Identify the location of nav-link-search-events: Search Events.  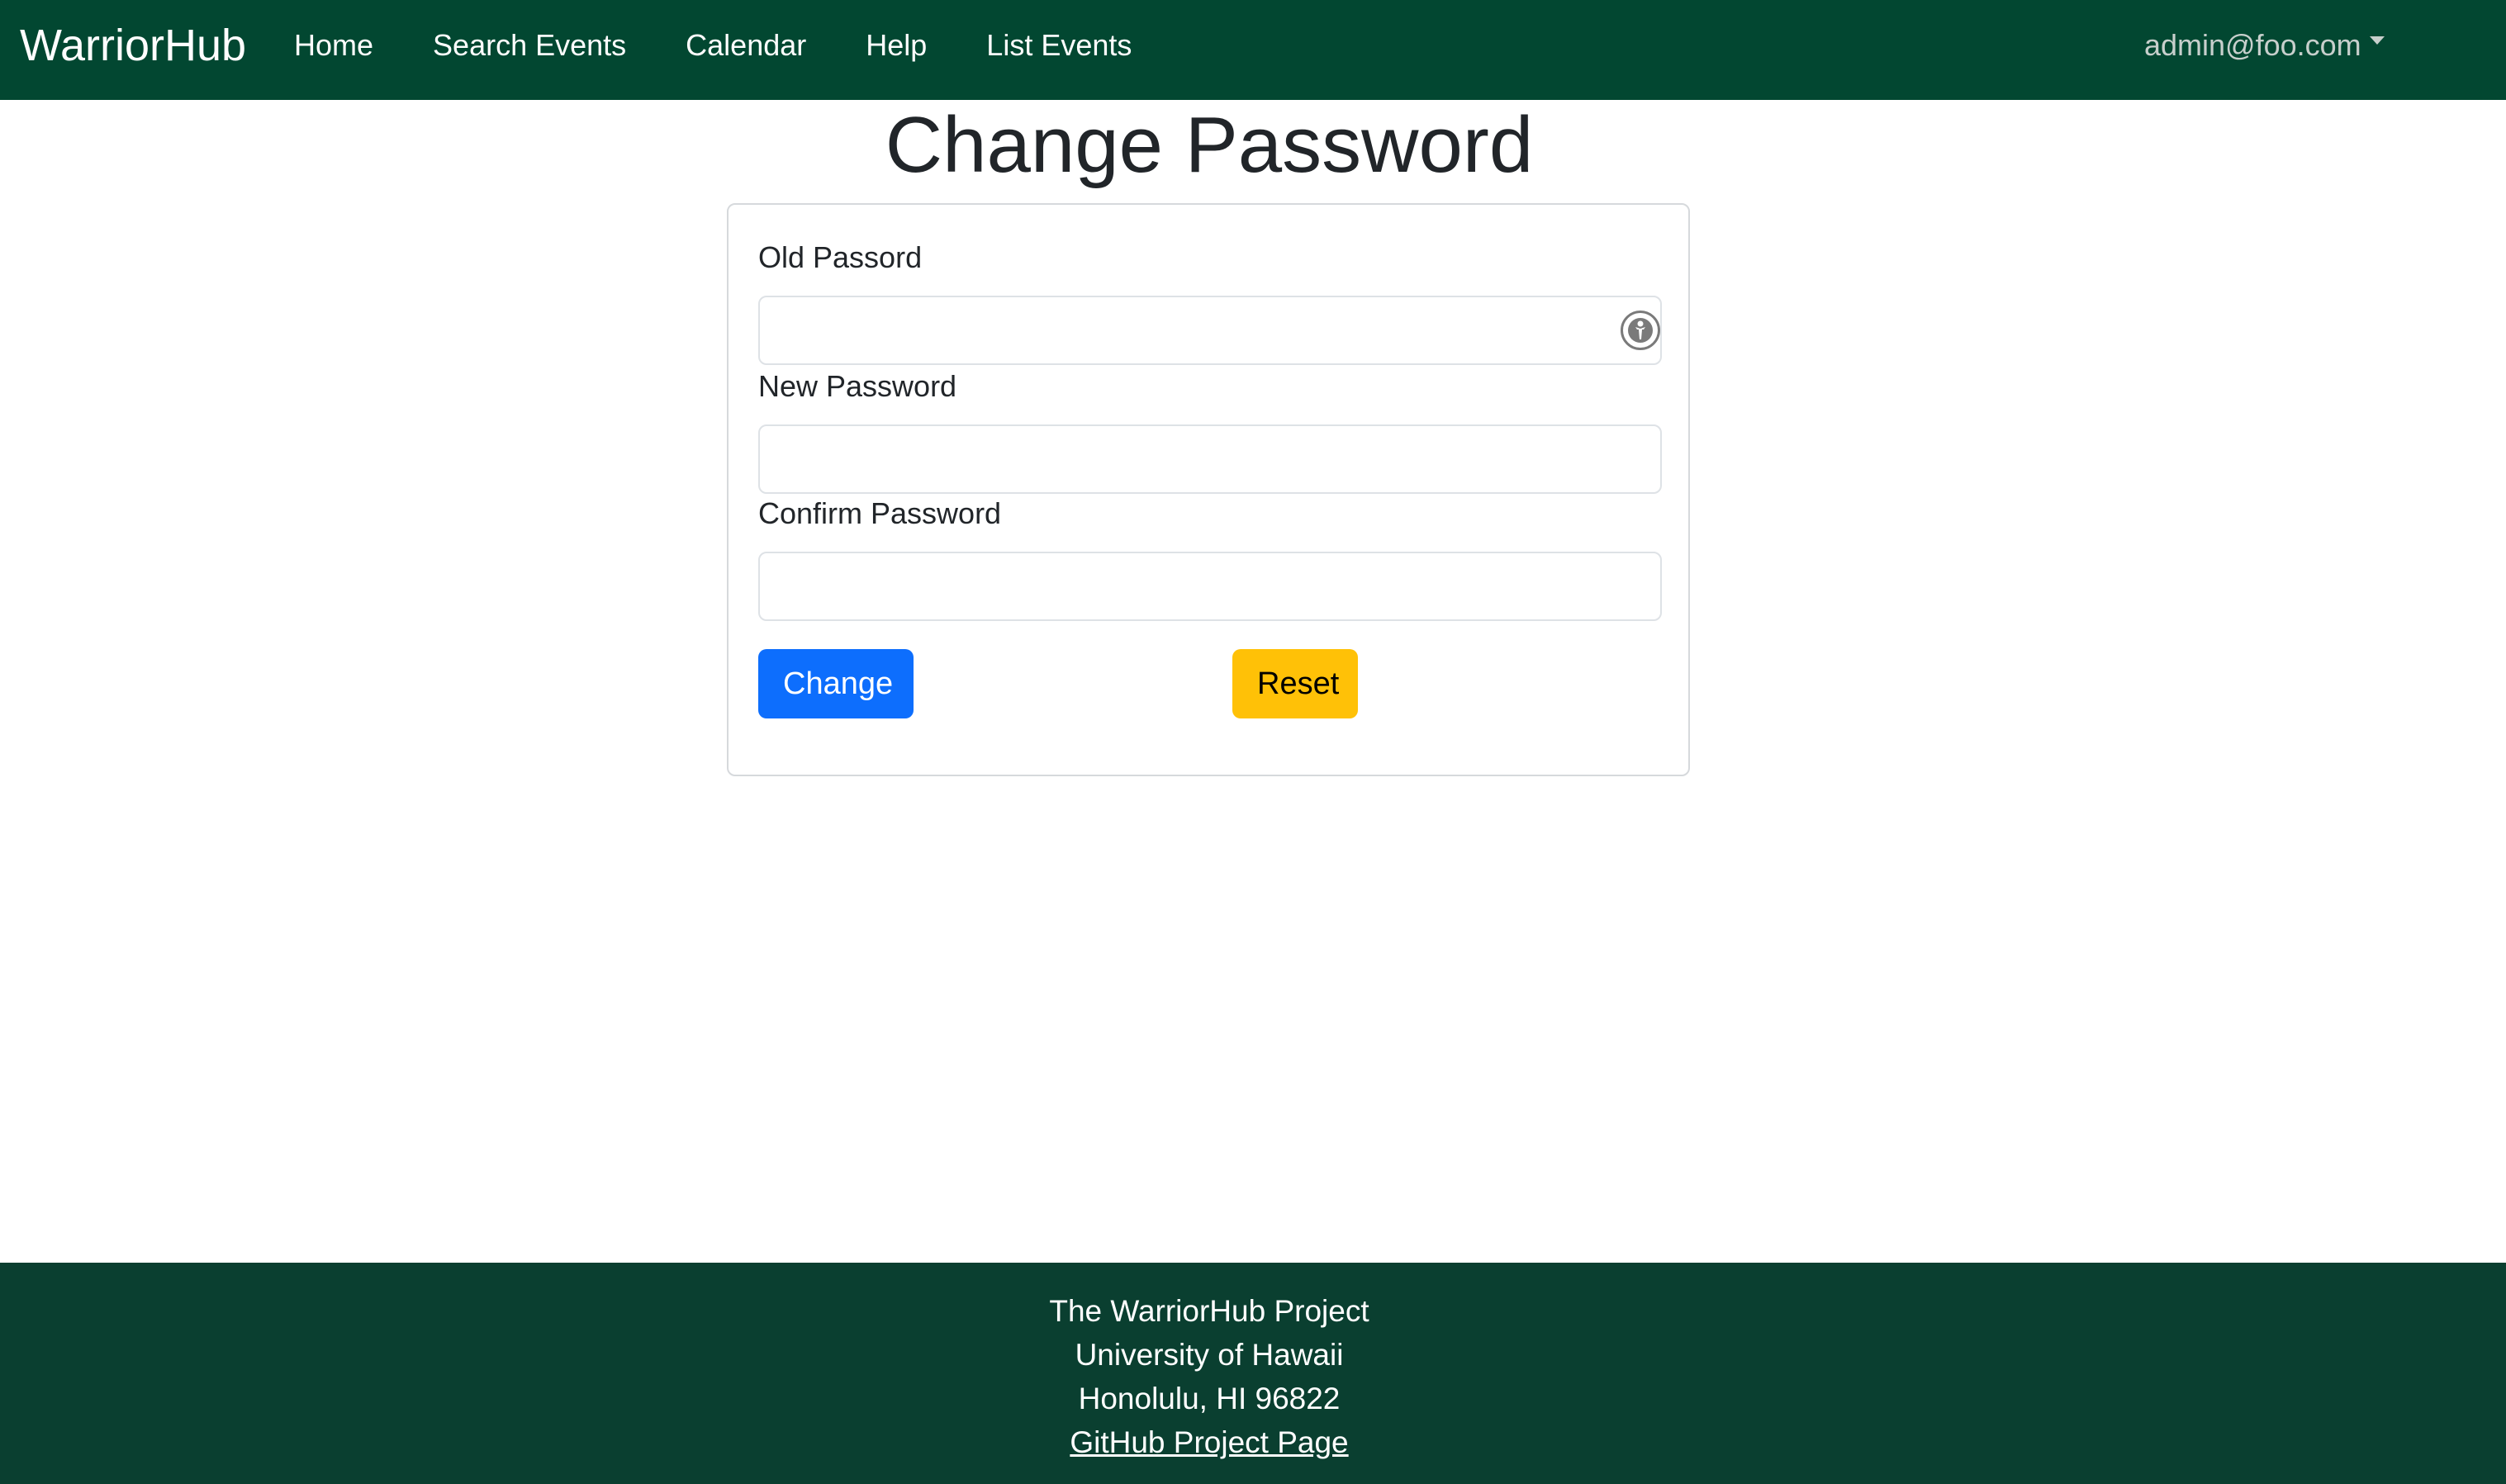
(529, 45).